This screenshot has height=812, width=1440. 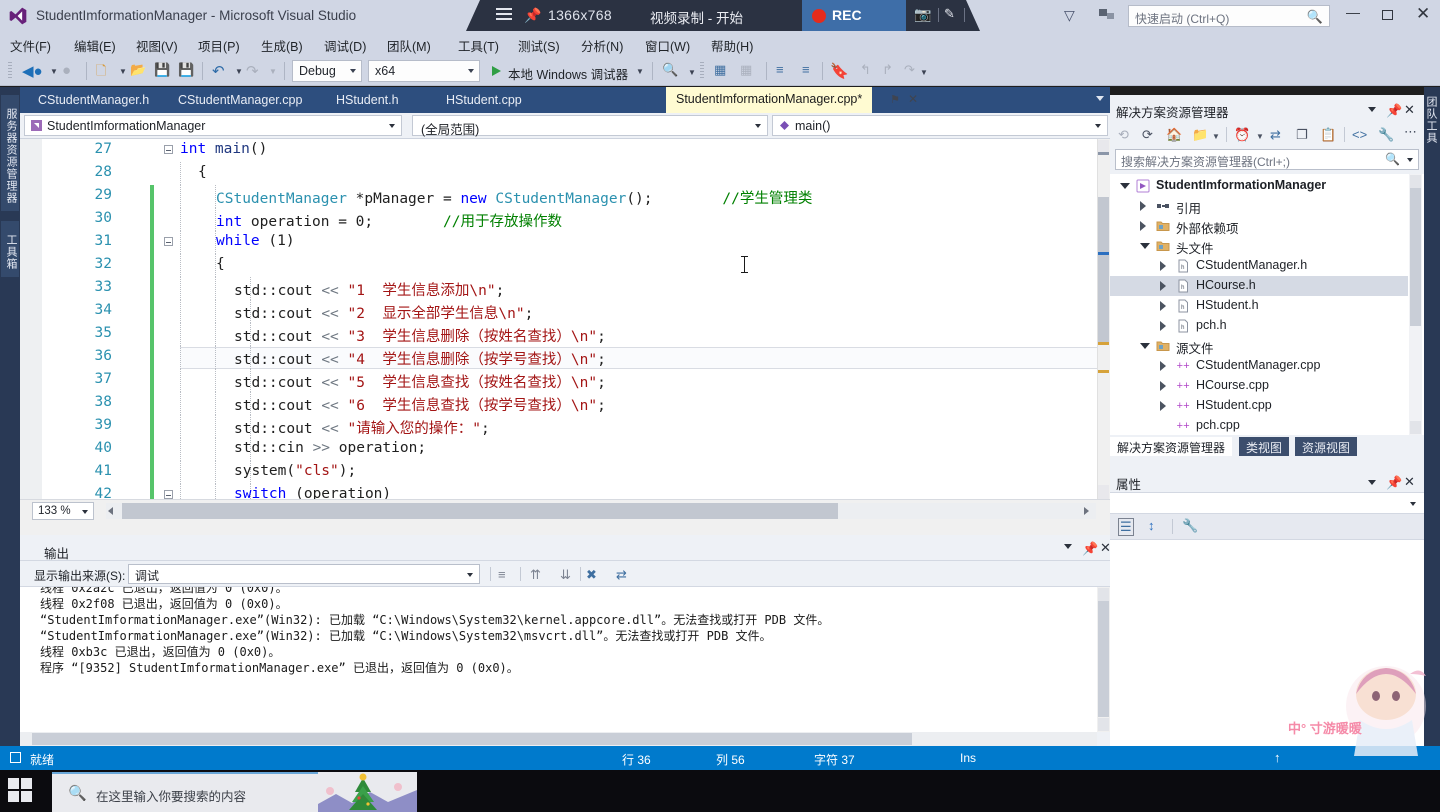 What do you see at coordinates (123, 71) in the screenshot?
I see `new-item-dropdown-icon: ▼` at bounding box center [123, 71].